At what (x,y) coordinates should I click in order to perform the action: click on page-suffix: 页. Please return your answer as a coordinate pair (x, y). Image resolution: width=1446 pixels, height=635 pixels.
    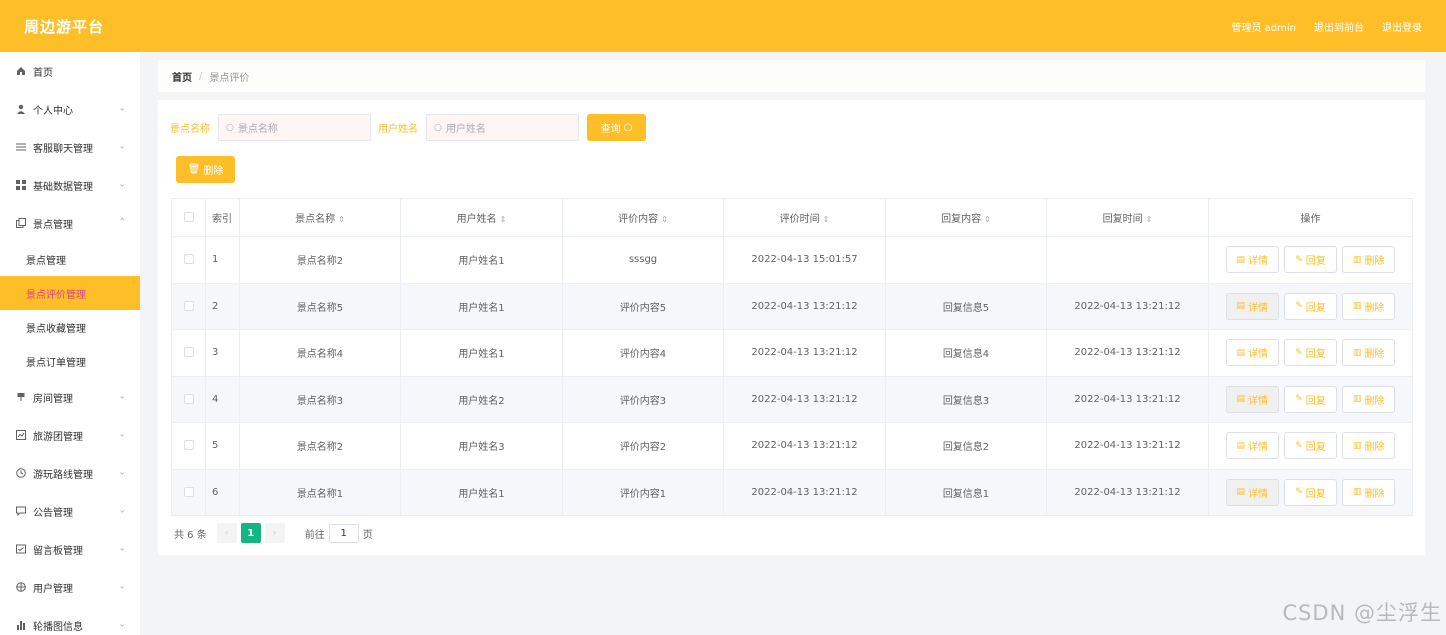
    Looking at the image, I should click on (367, 535).